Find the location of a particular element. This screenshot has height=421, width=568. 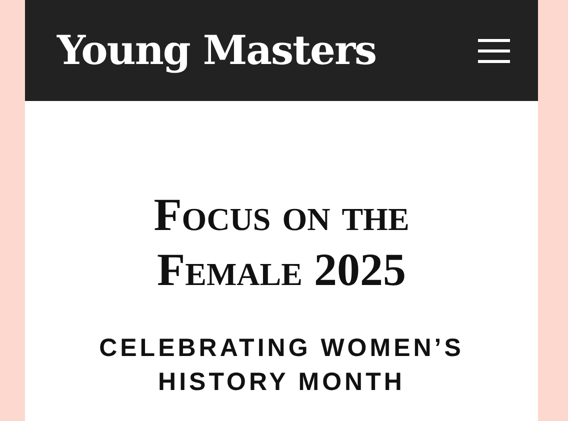

page-title: Focus on the Female 2025 is located at coordinates (281, 242).